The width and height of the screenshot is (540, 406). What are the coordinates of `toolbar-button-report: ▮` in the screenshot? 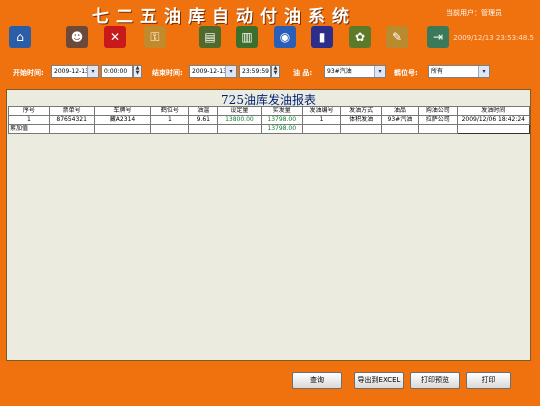 It's located at (322, 37).